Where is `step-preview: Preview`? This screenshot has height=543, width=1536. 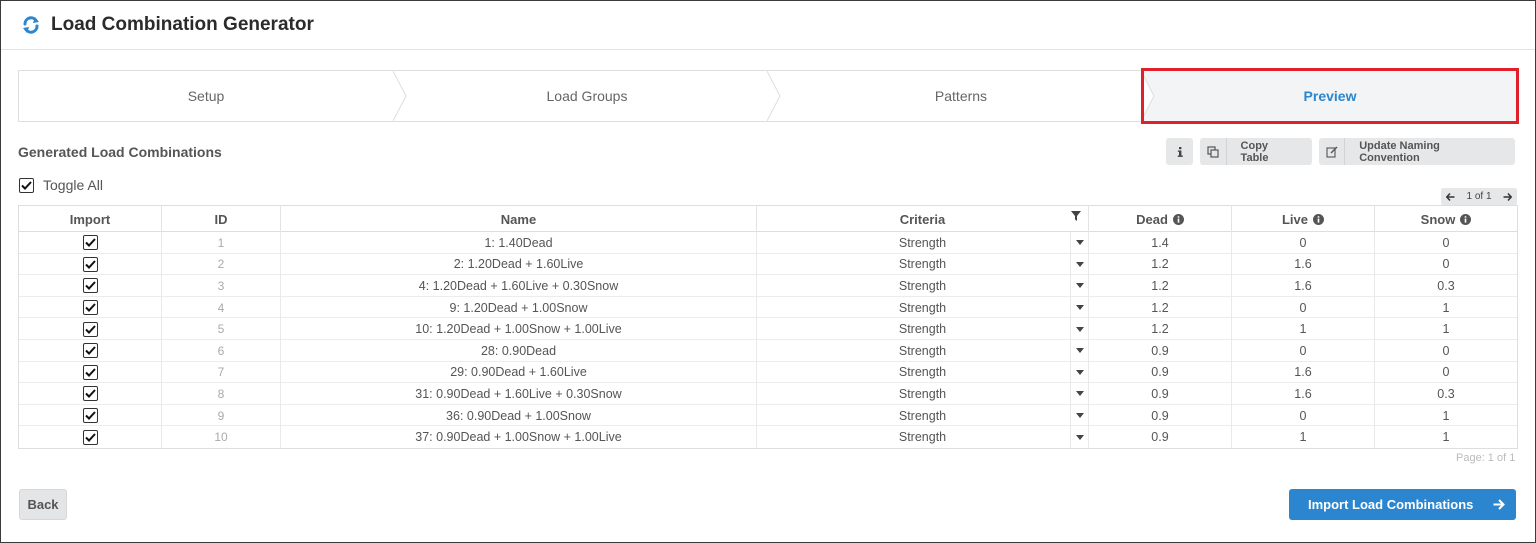 step-preview: Preview is located at coordinates (1330, 96).